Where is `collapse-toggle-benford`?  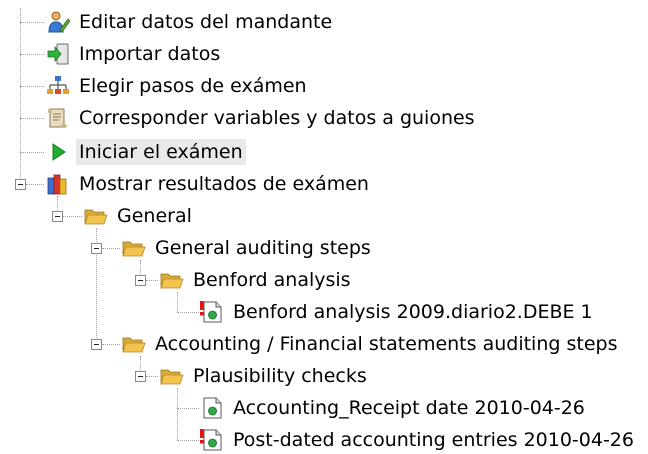
collapse-toggle-benford is located at coordinates (140, 280).